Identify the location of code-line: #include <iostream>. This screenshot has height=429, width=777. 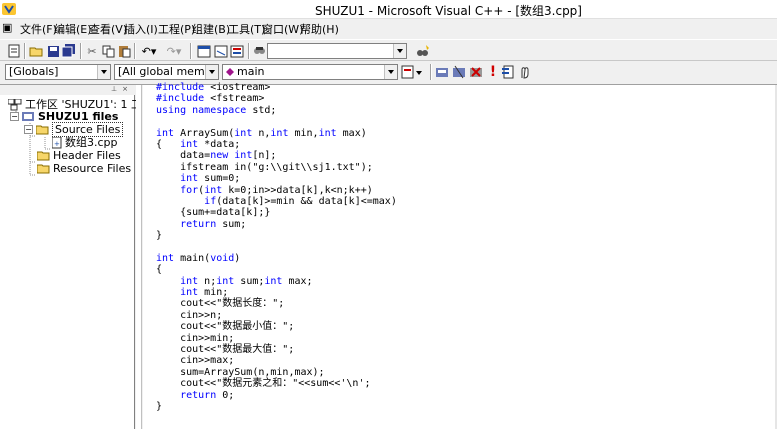
(276, 87).